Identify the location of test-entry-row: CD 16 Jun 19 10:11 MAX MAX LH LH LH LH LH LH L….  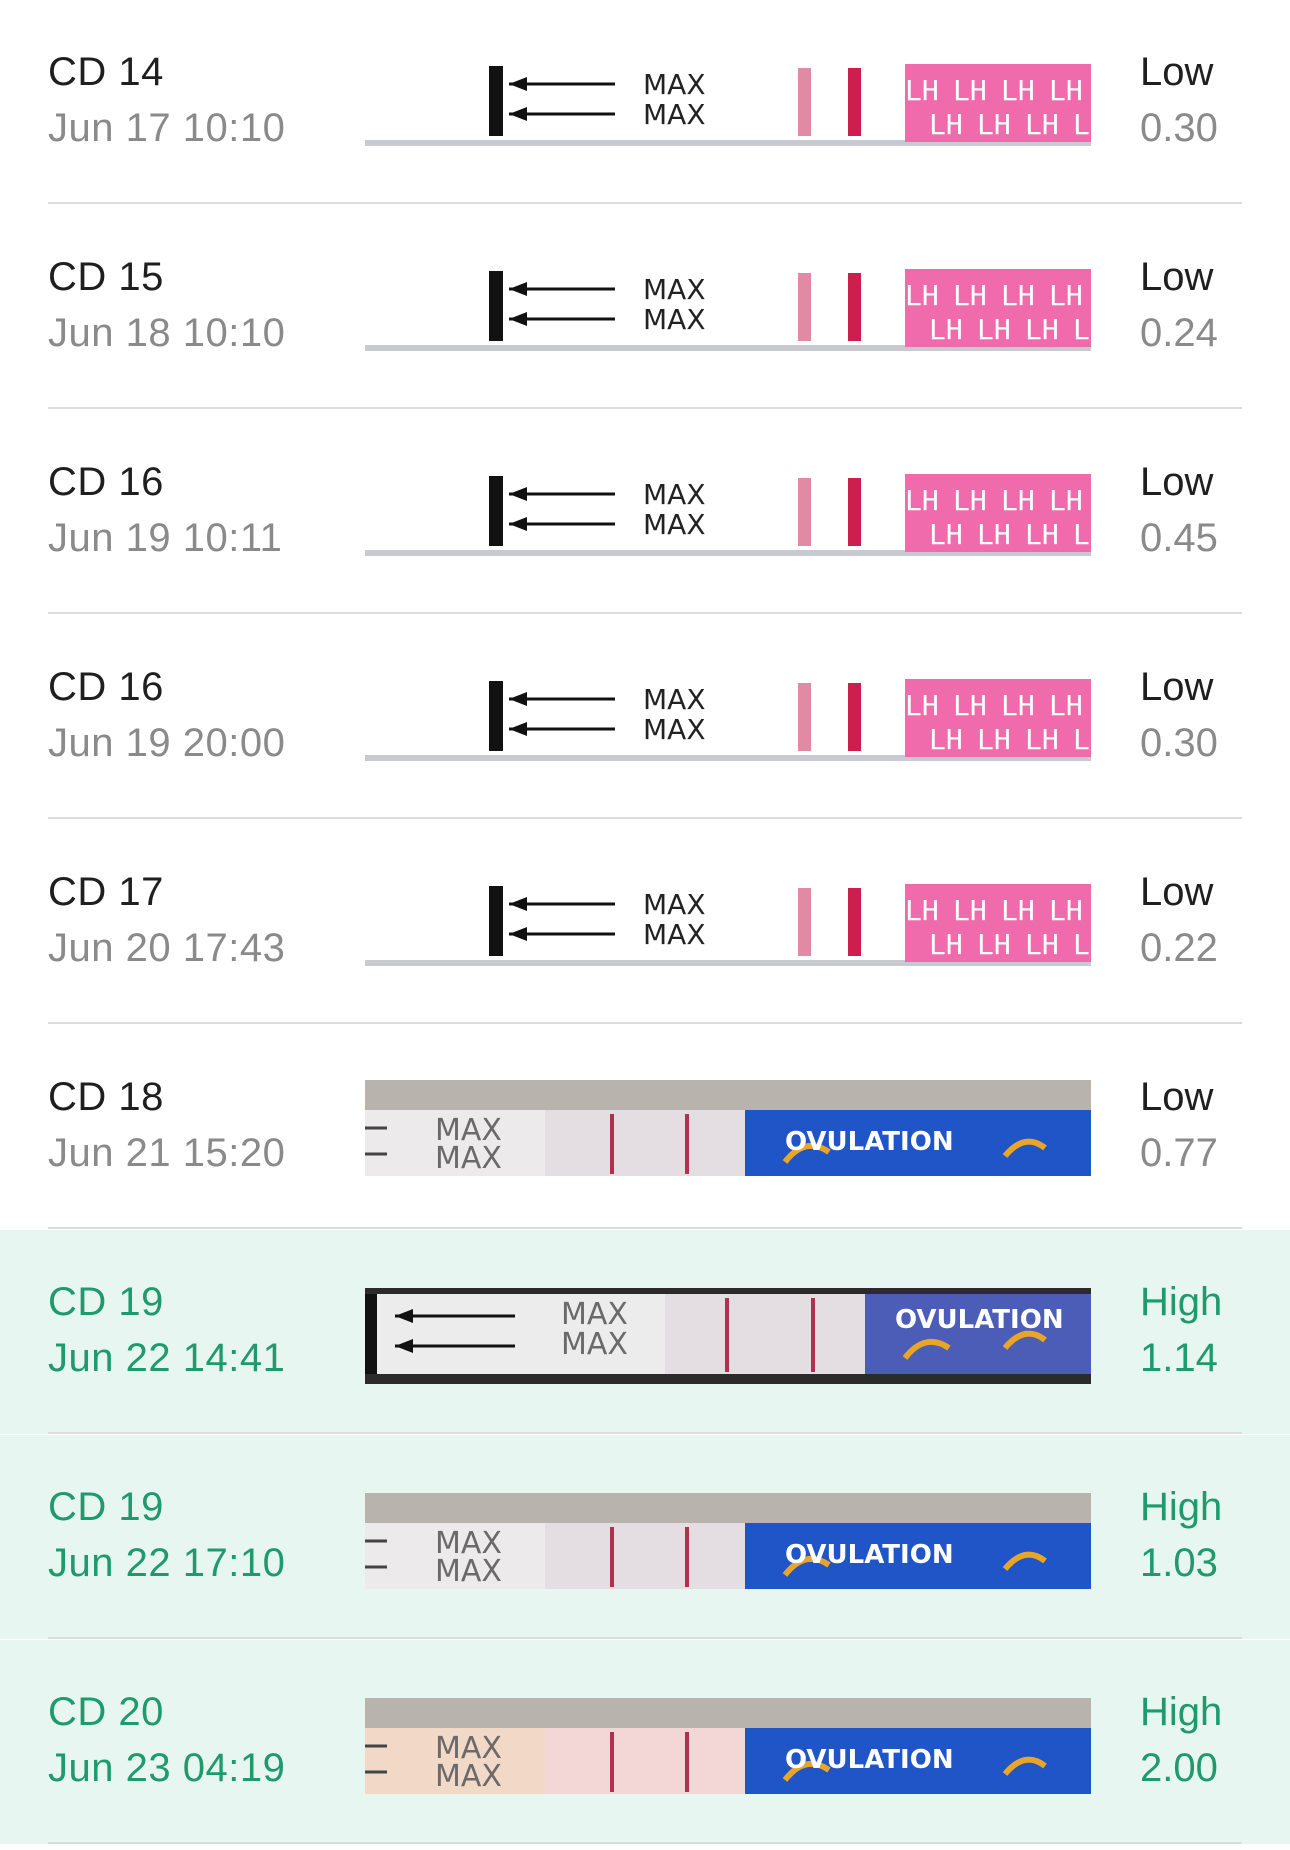
(645, 512).